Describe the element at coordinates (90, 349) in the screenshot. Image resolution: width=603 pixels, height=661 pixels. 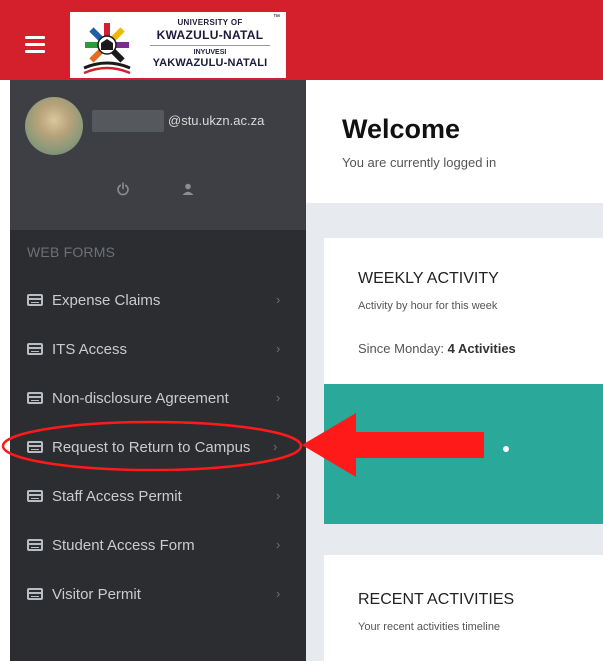
I see `sidebar-item-label: ITS Access` at that location.